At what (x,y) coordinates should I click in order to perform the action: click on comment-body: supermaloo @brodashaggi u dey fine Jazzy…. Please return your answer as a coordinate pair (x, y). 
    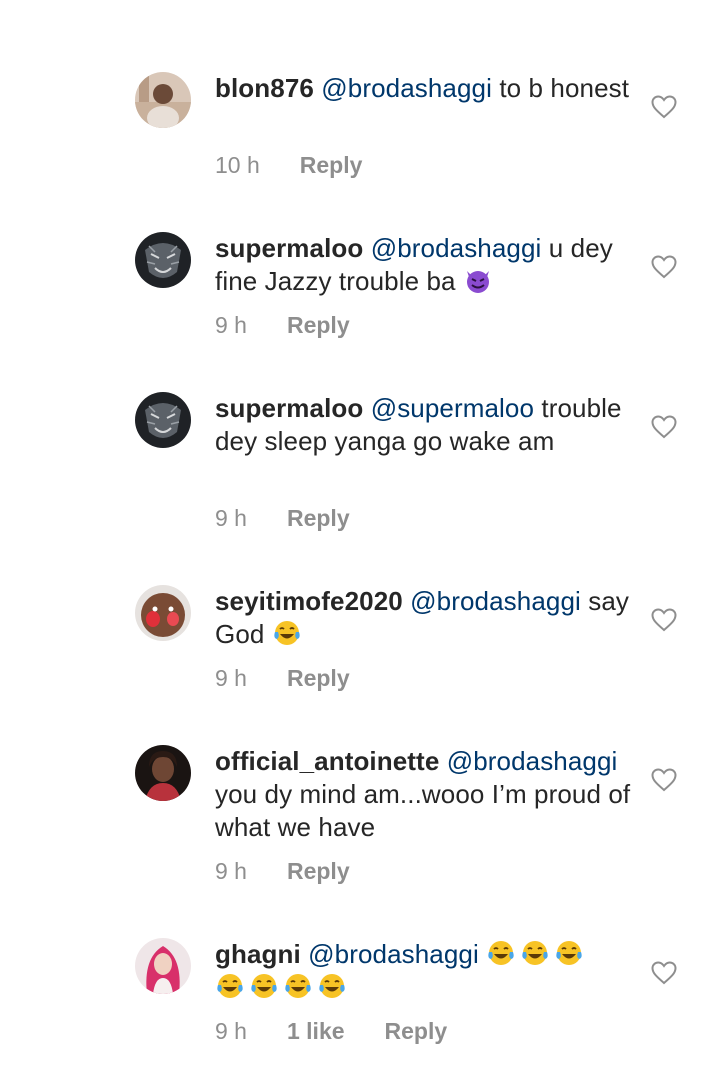
    Looking at the image, I should click on (425, 265).